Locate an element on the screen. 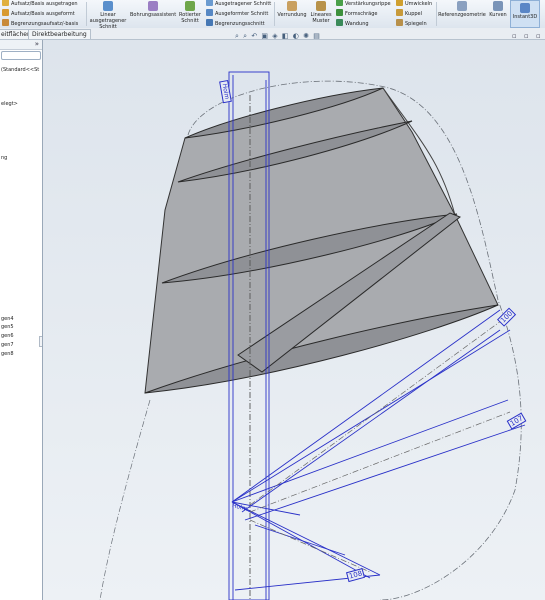 The height and width of the screenshot is (600, 545). boundary-icon is located at coordinates (5, 22).